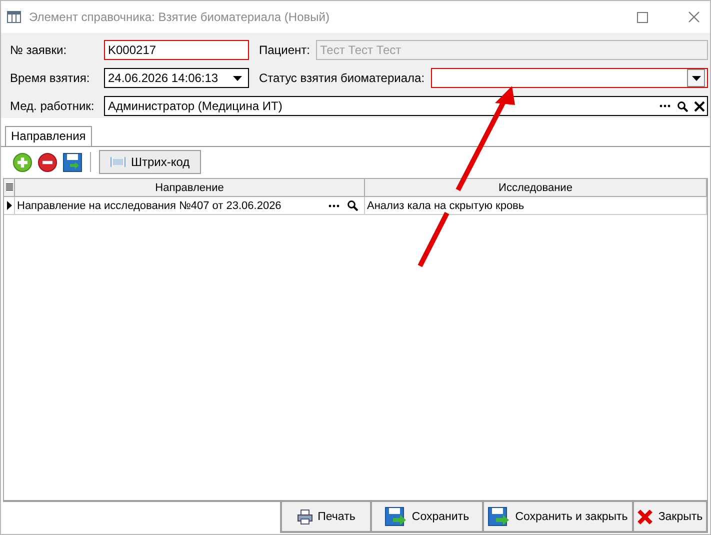 The width and height of the screenshot is (711, 535). I want to click on column-header: Исследование, so click(536, 188).